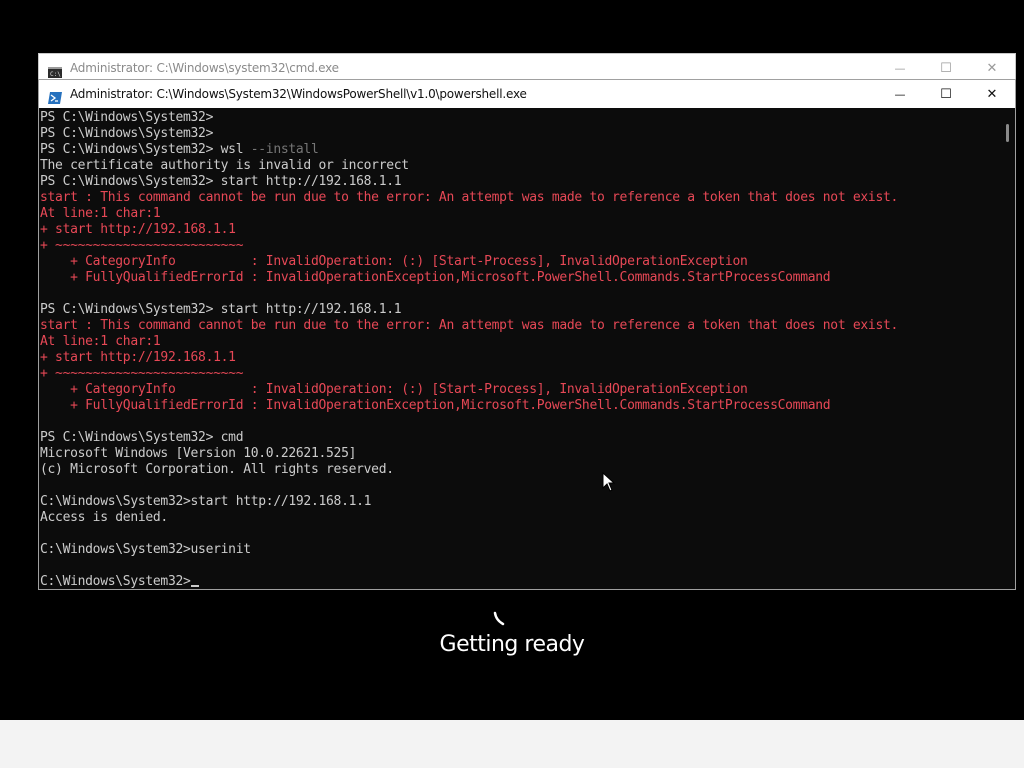  What do you see at coordinates (1007, 133) in the screenshot?
I see `scroll-thumb` at bounding box center [1007, 133].